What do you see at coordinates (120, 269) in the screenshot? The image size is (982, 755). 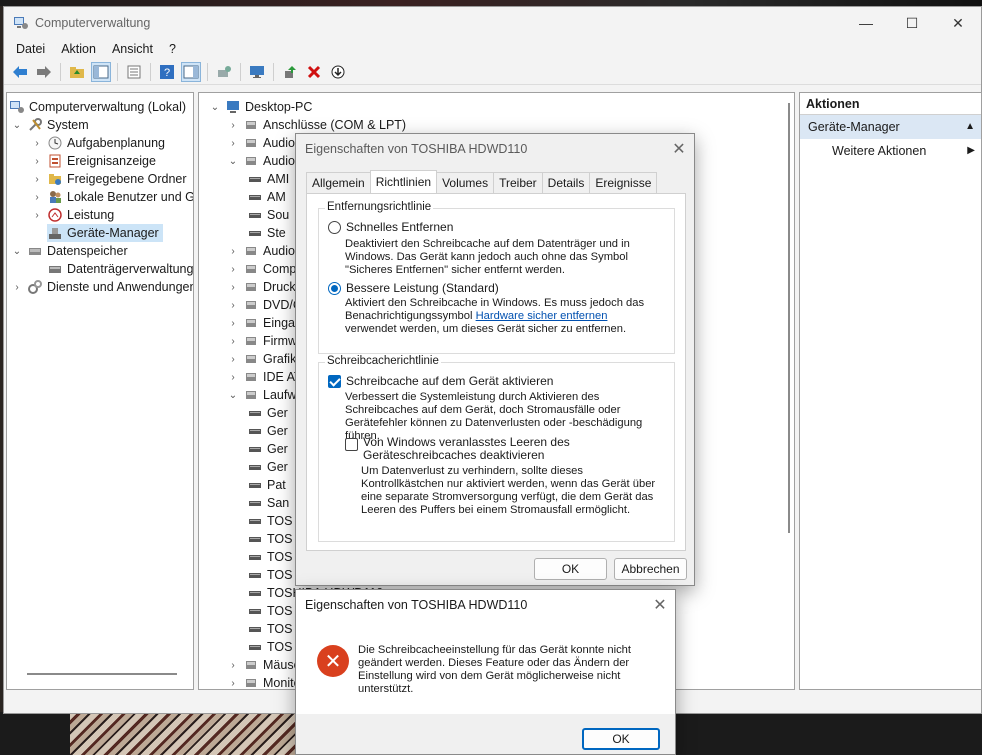 I see `tree-item-disk-management: Datenträgerverwaltung` at bounding box center [120, 269].